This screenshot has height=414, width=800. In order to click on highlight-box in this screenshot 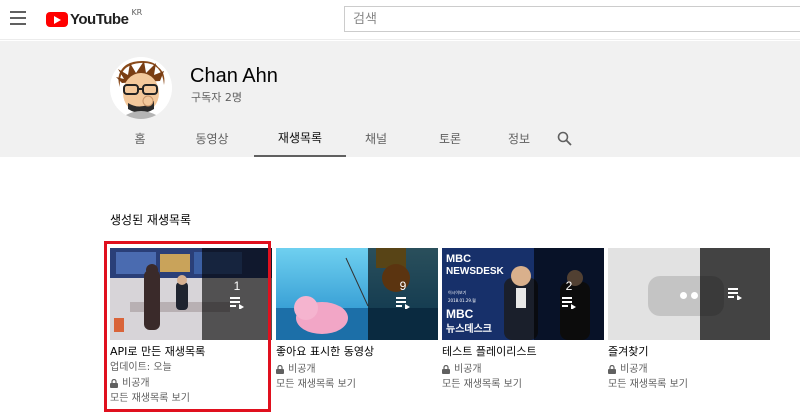, I will do `click(187, 326)`.